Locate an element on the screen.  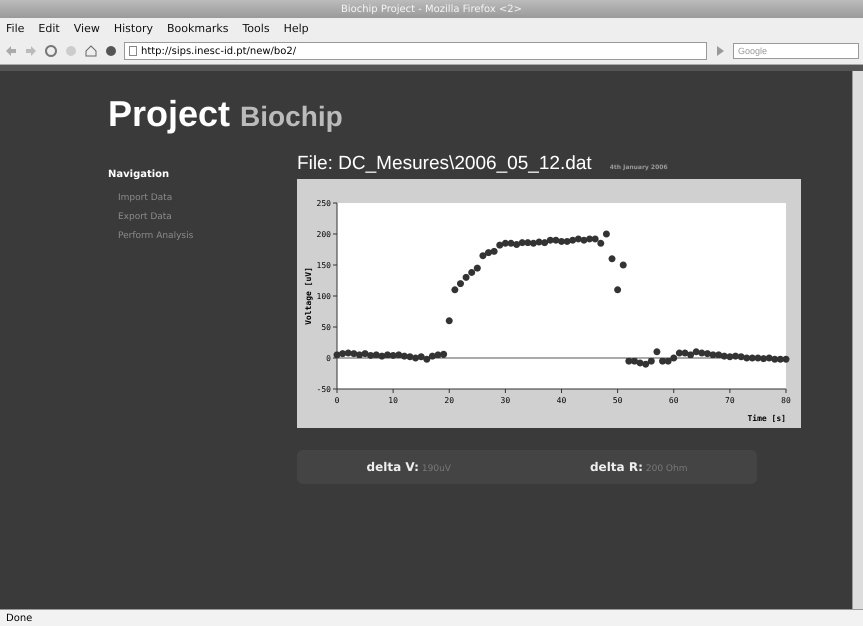
y-tick-label: 200 is located at coordinates (323, 234).